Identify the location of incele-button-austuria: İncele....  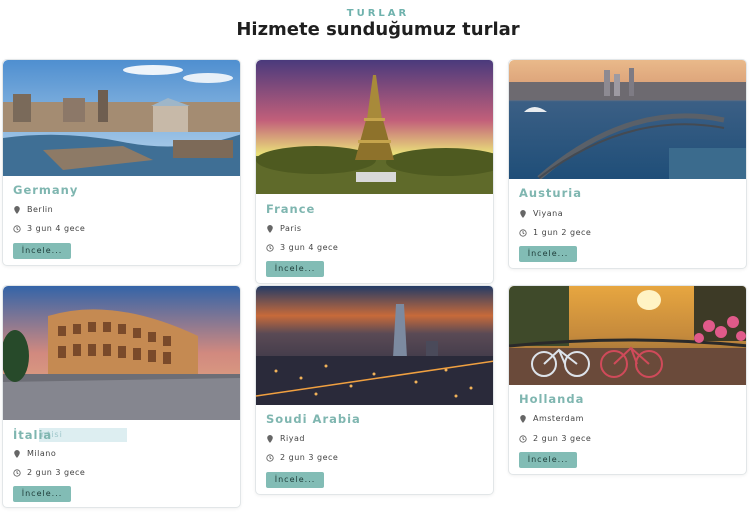
(548, 254).